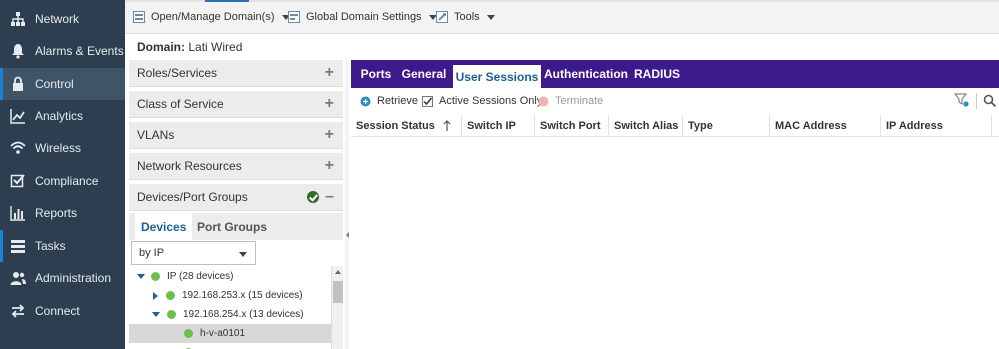 The height and width of the screenshot is (349, 999). Describe the element at coordinates (62, 246) in the screenshot. I see `nav-item-tasks: Tasks` at that location.